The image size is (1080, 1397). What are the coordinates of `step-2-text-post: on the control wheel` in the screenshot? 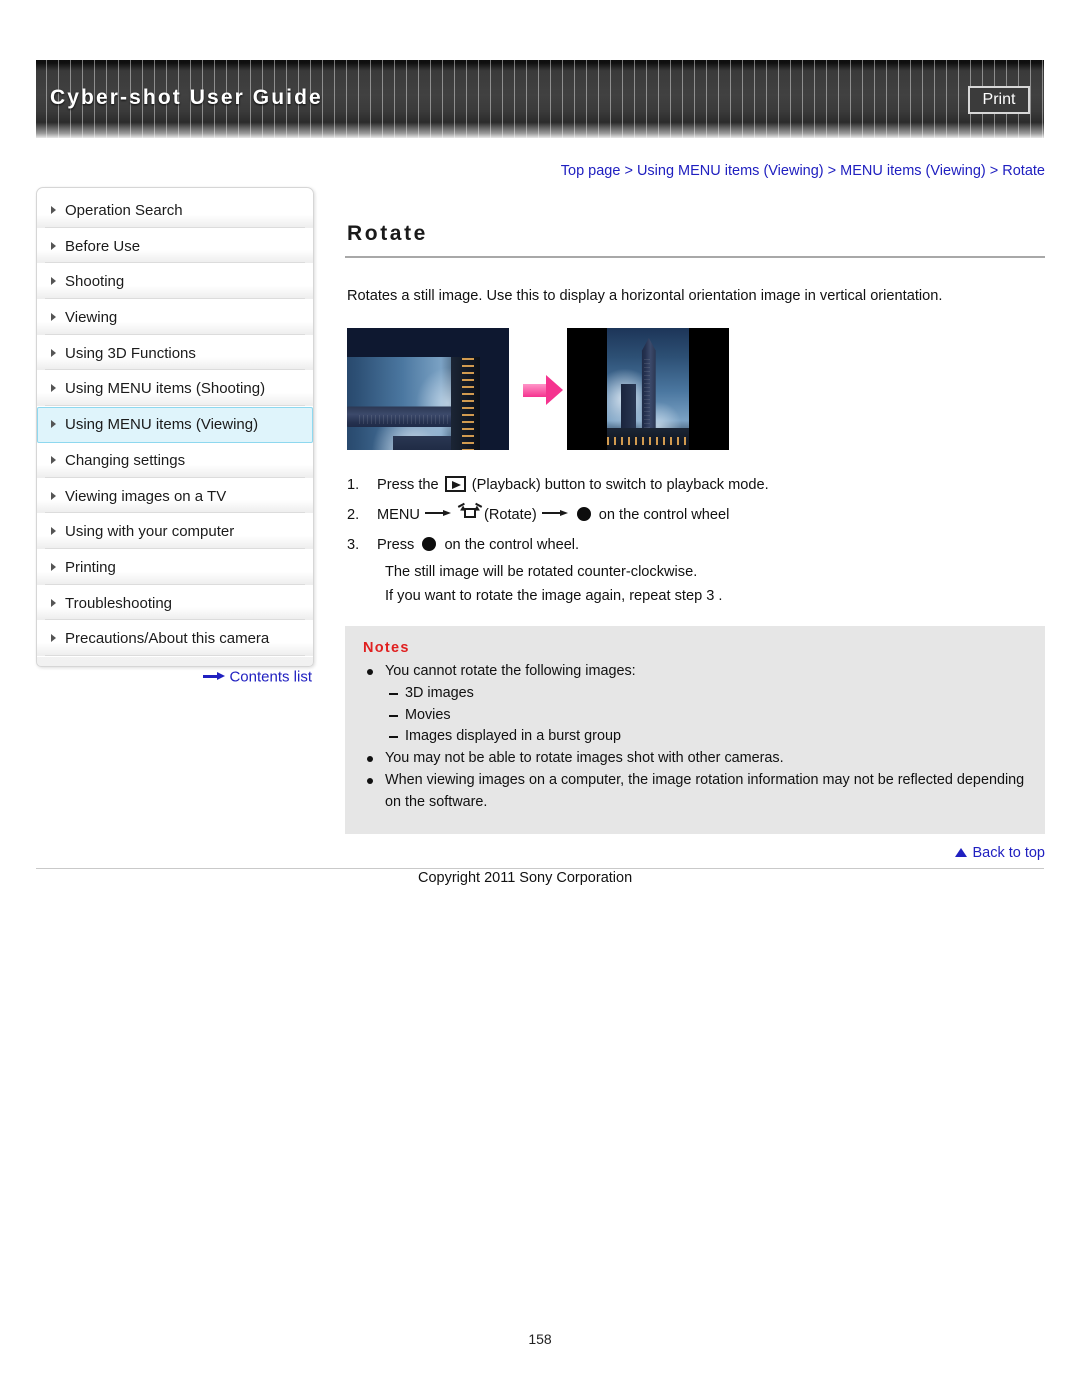 It's located at (664, 515).